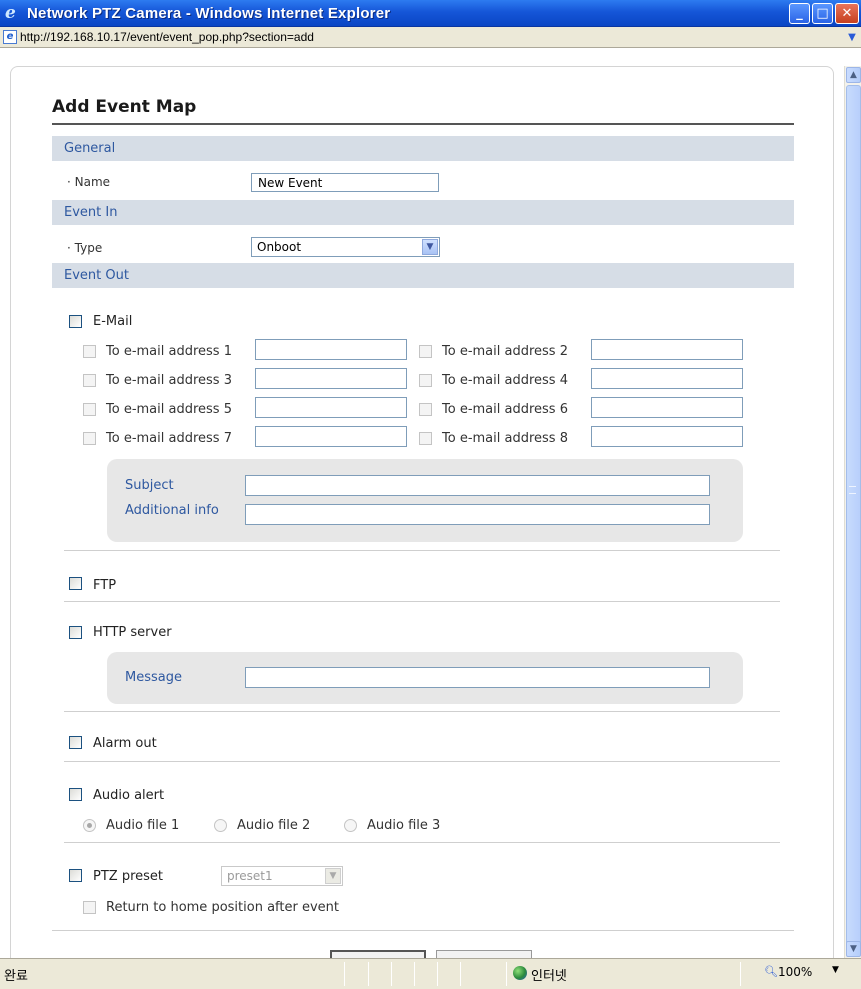 This screenshot has height=989, width=861. What do you see at coordinates (425, 500) in the screenshot?
I see `email-details-box` at bounding box center [425, 500].